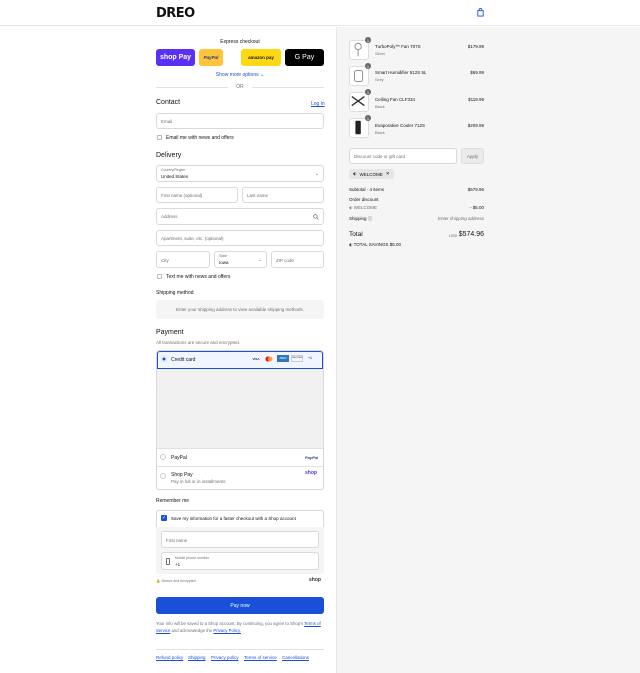  What do you see at coordinates (453, 235) in the screenshot?
I see `currency-label: USD` at bounding box center [453, 235].